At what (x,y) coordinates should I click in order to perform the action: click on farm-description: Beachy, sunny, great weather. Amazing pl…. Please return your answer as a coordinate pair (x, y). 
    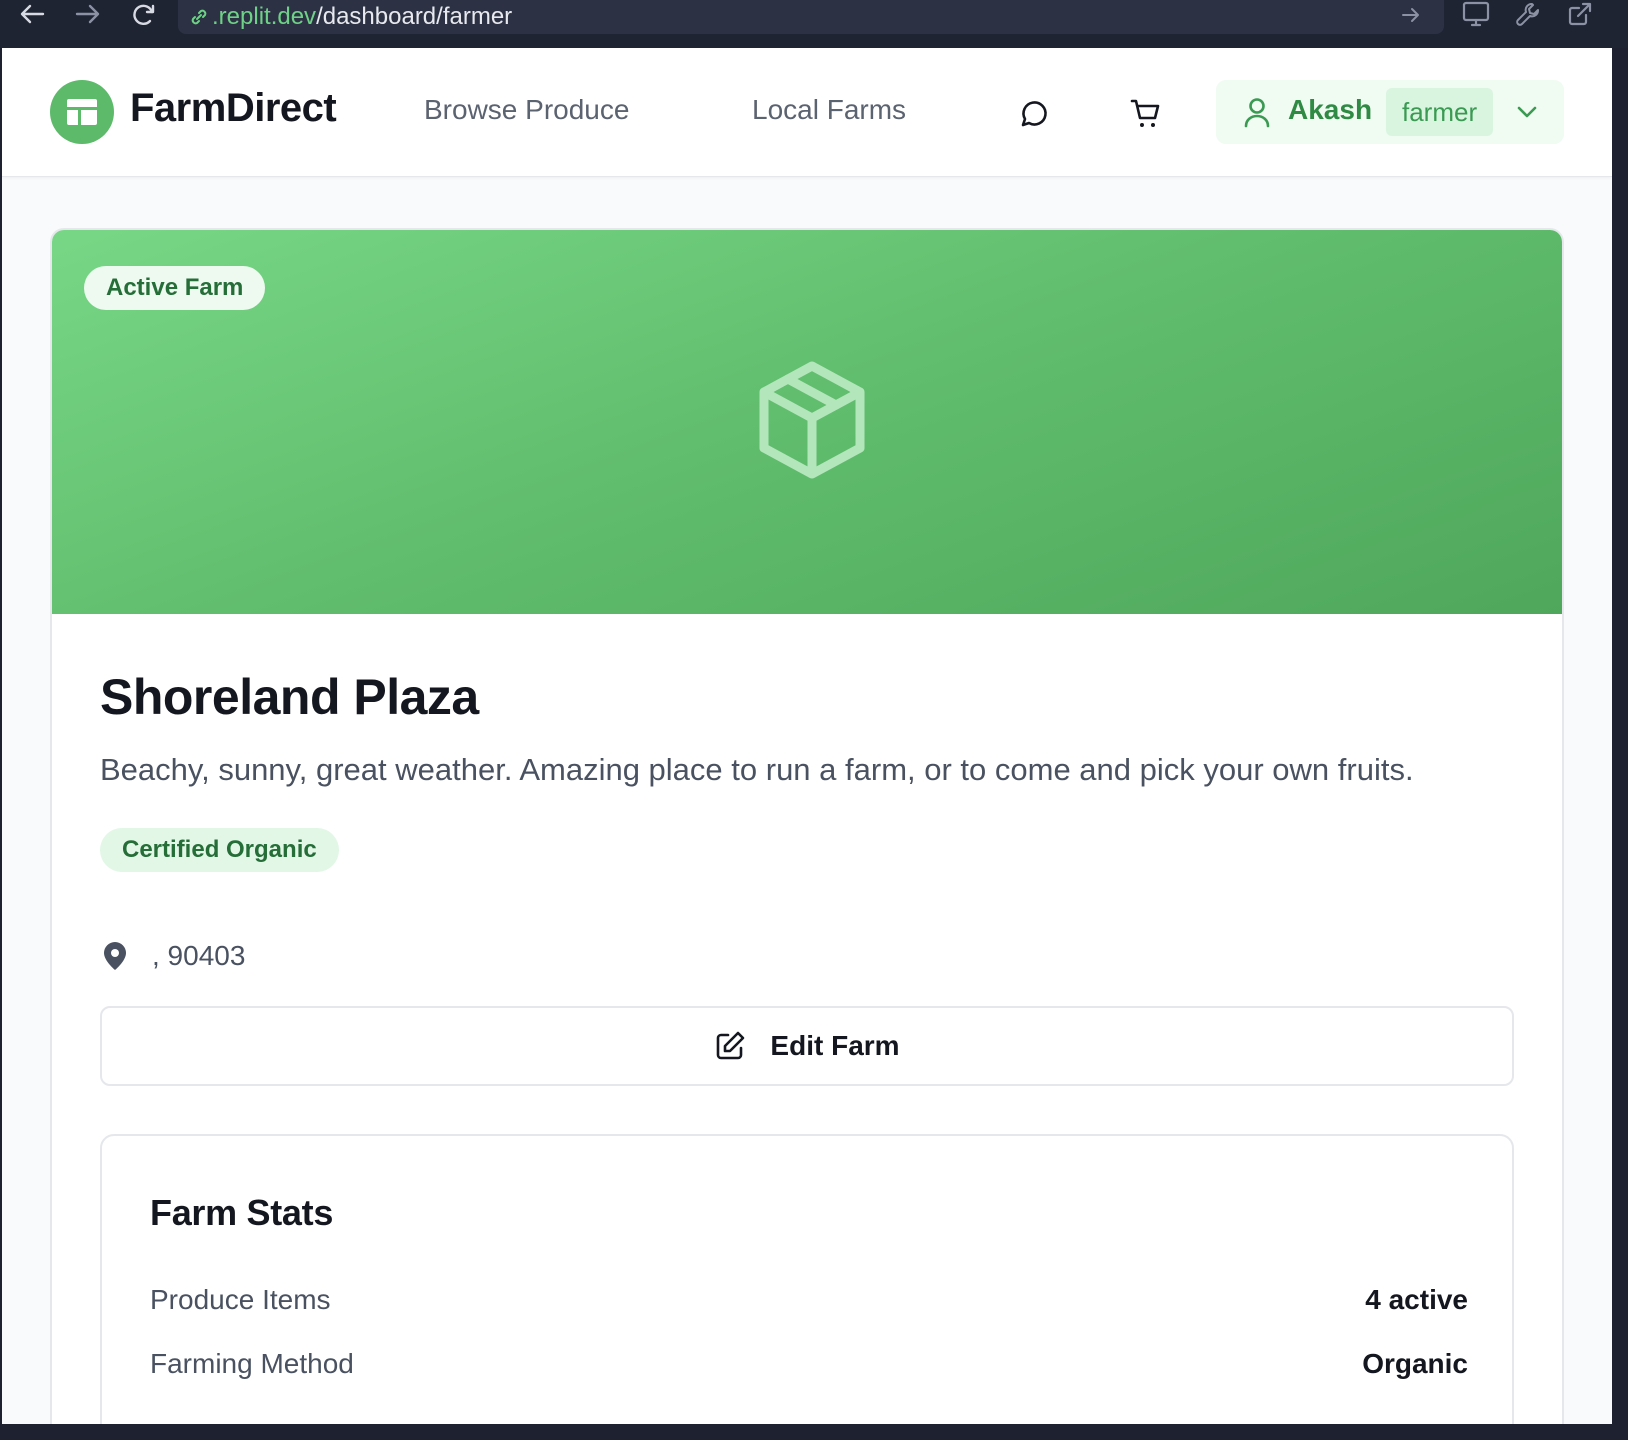
    Looking at the image, I should click on (757, 769).